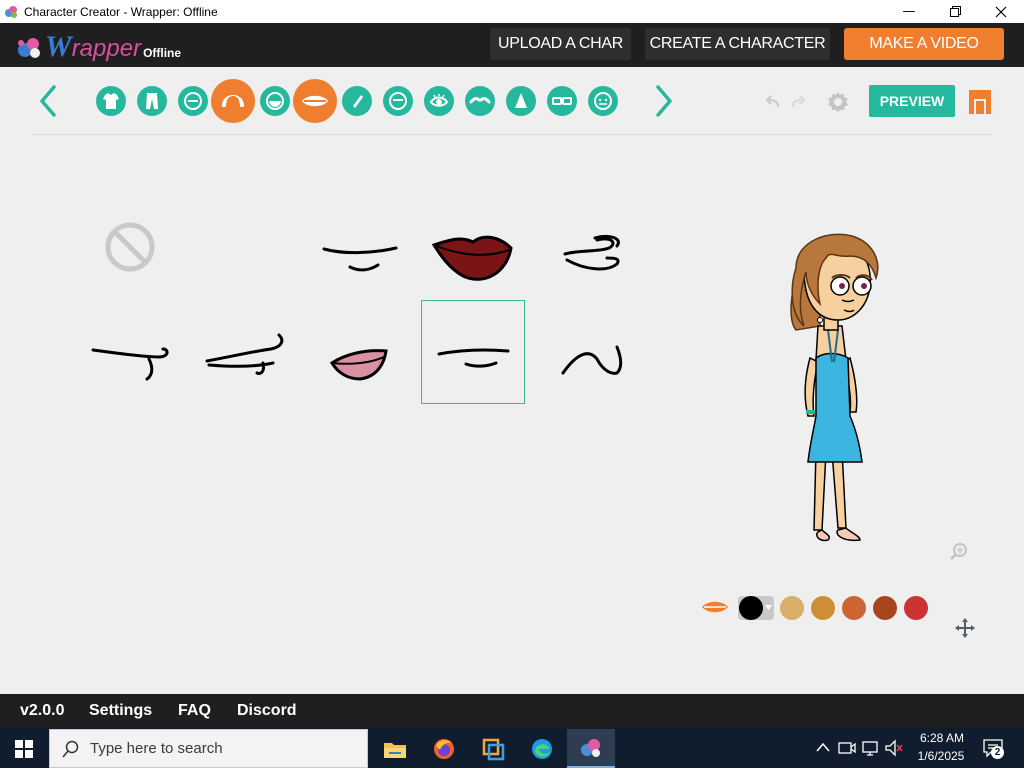 The image size is (1024, 768). I want to click on window-titlebar: Character Creator - Wrapper: Offline —, so click(512, 11).